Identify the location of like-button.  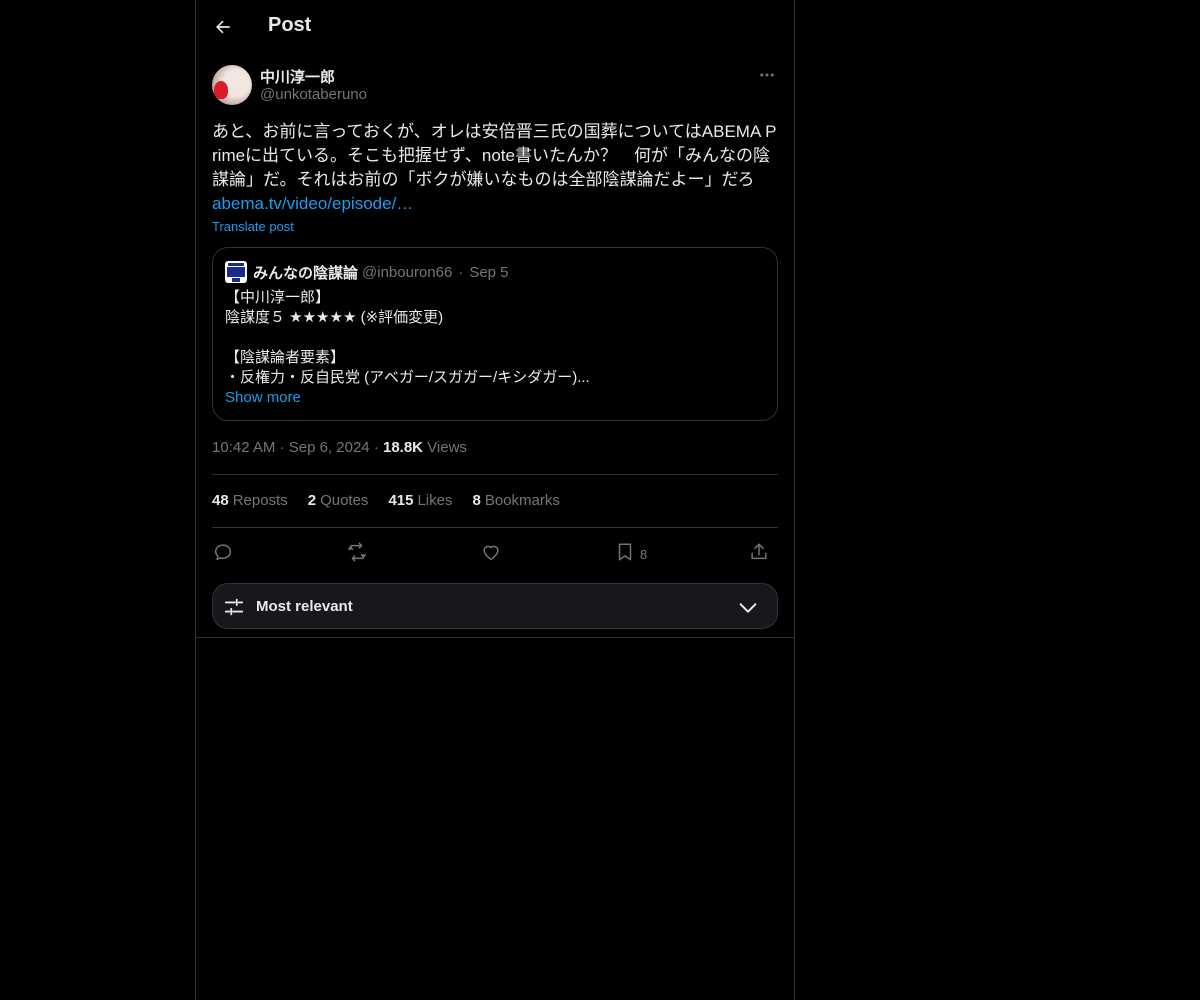
(491, 552).